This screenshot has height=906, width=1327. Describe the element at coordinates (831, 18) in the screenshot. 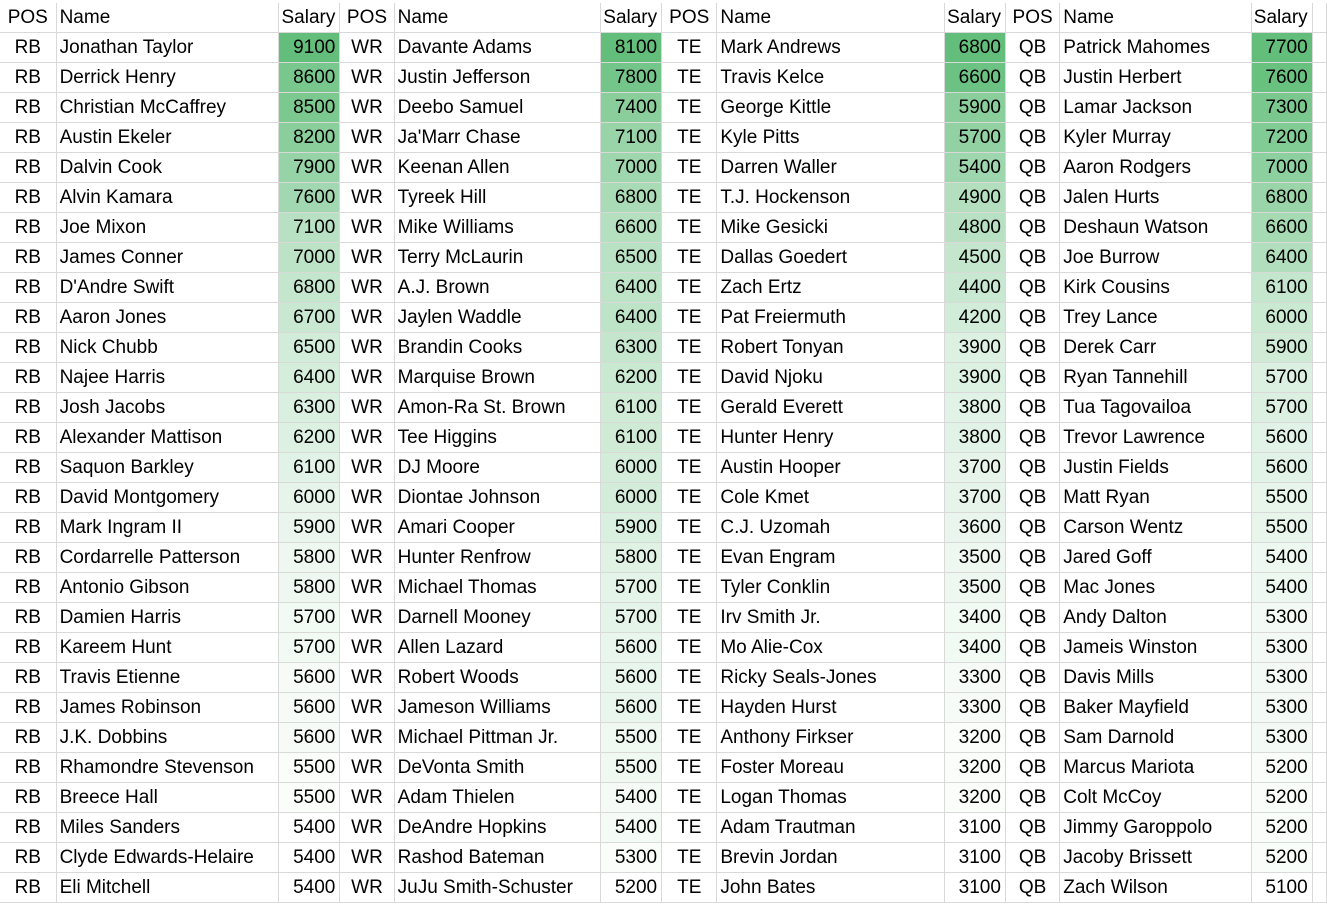

I see `header-cell-name: Name` at that location.